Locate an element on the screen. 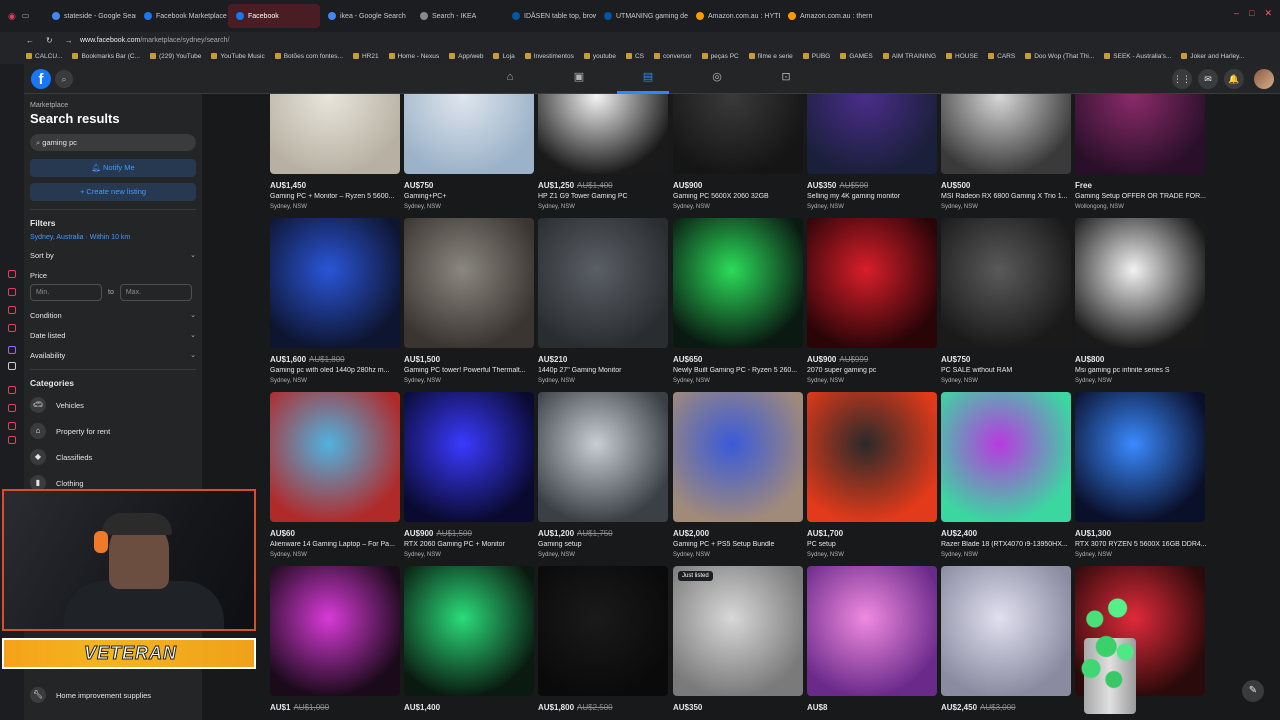 This screenshot has height=720, width=1280. bookmark-item: peças PC is located at coordinates (720, 56).